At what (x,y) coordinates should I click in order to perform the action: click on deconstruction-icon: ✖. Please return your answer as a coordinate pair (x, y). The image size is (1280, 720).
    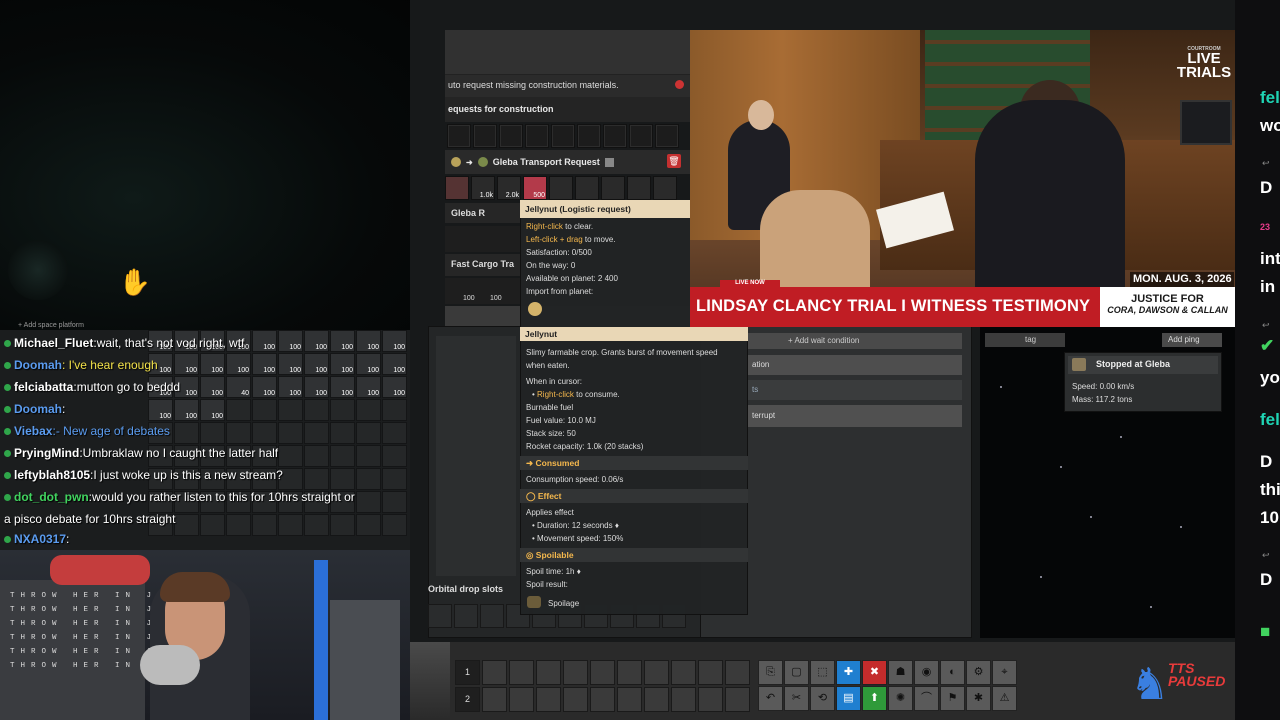
    Looking at the image, I should click on (874, 672).